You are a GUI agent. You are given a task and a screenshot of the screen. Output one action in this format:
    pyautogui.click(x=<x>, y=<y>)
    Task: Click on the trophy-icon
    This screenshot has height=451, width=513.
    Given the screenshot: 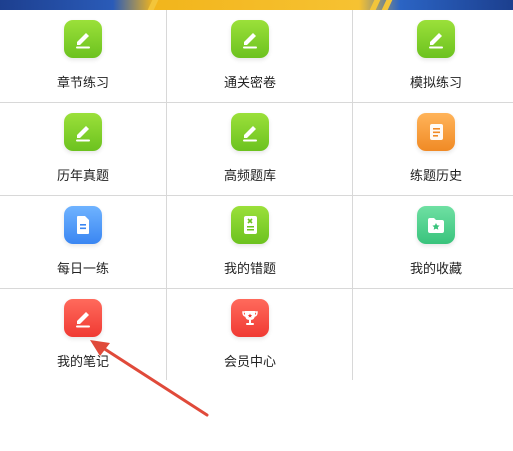 What is the action you would take?
    pyautogui.click(x=250, y=318)
    